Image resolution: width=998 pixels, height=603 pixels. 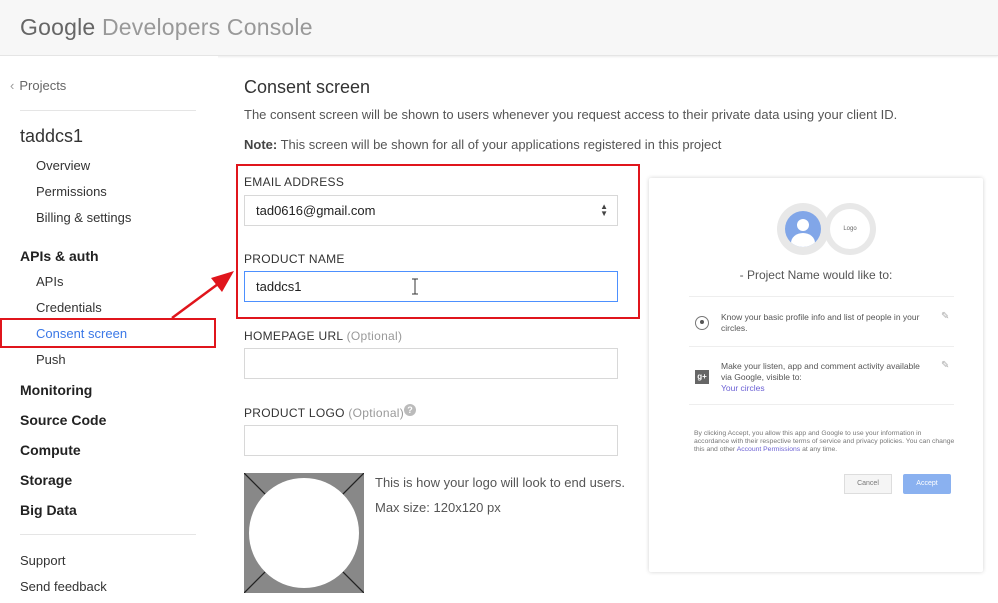 I want to click on console-logo: Google Developers Console, so click(x=166, y=27).